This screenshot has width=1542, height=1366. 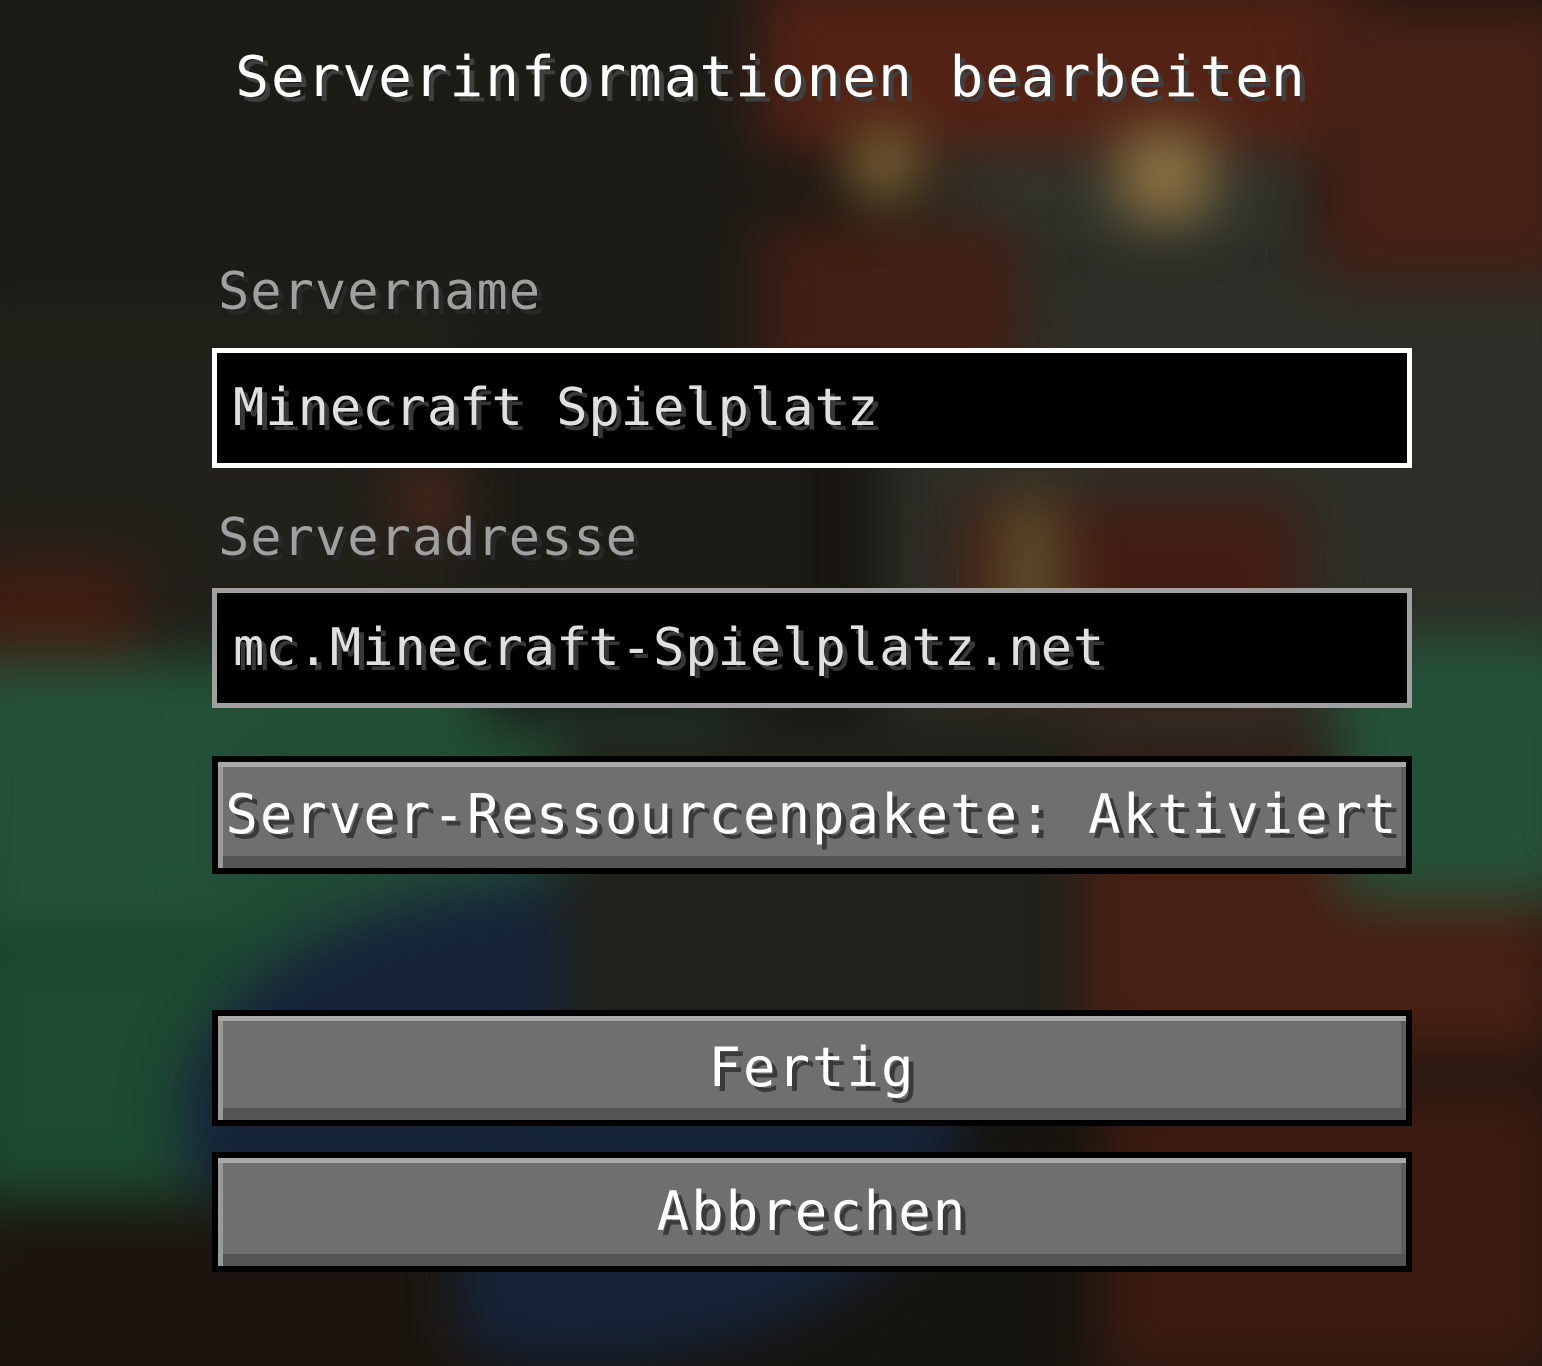 What do you see at coordinates (812, 1212) in the screenshot?
I see `cancel-button: Abbrechen` at bounding box center [812, 1212].